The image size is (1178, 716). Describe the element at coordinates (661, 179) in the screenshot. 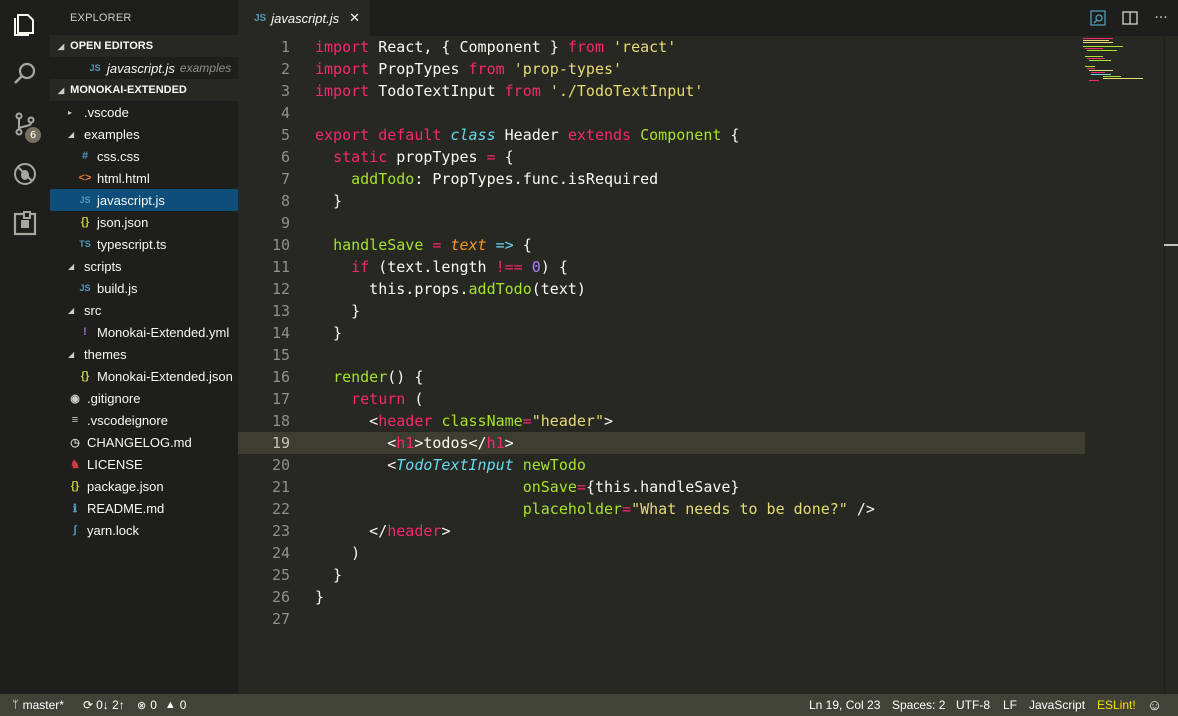

I see `code-line: 7 addTodo: PropTypes.func.isRequired` at that location.